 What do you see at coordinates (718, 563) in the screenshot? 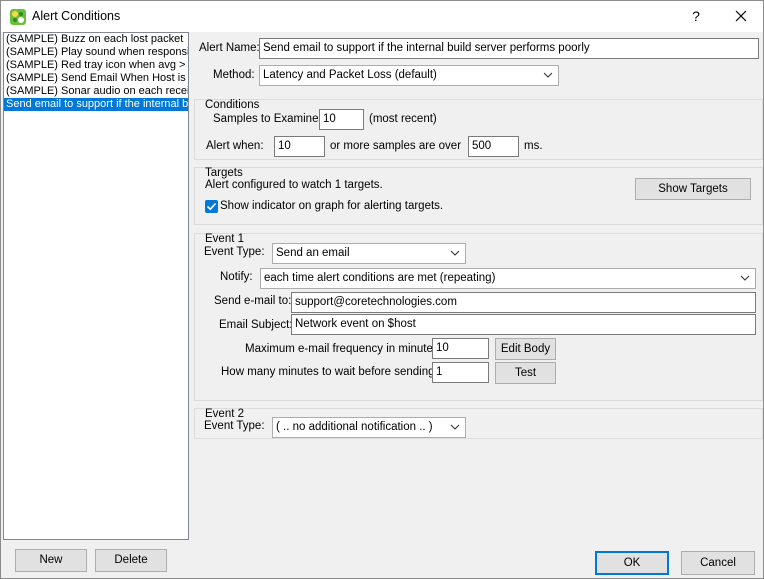
I see `cancel-button: Cancel` at bounding box center [718, 563].